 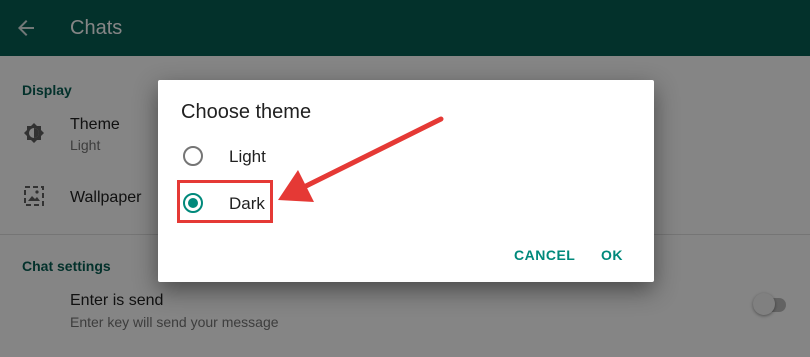 I want to click on radio-light, so click(x=193, y=156).